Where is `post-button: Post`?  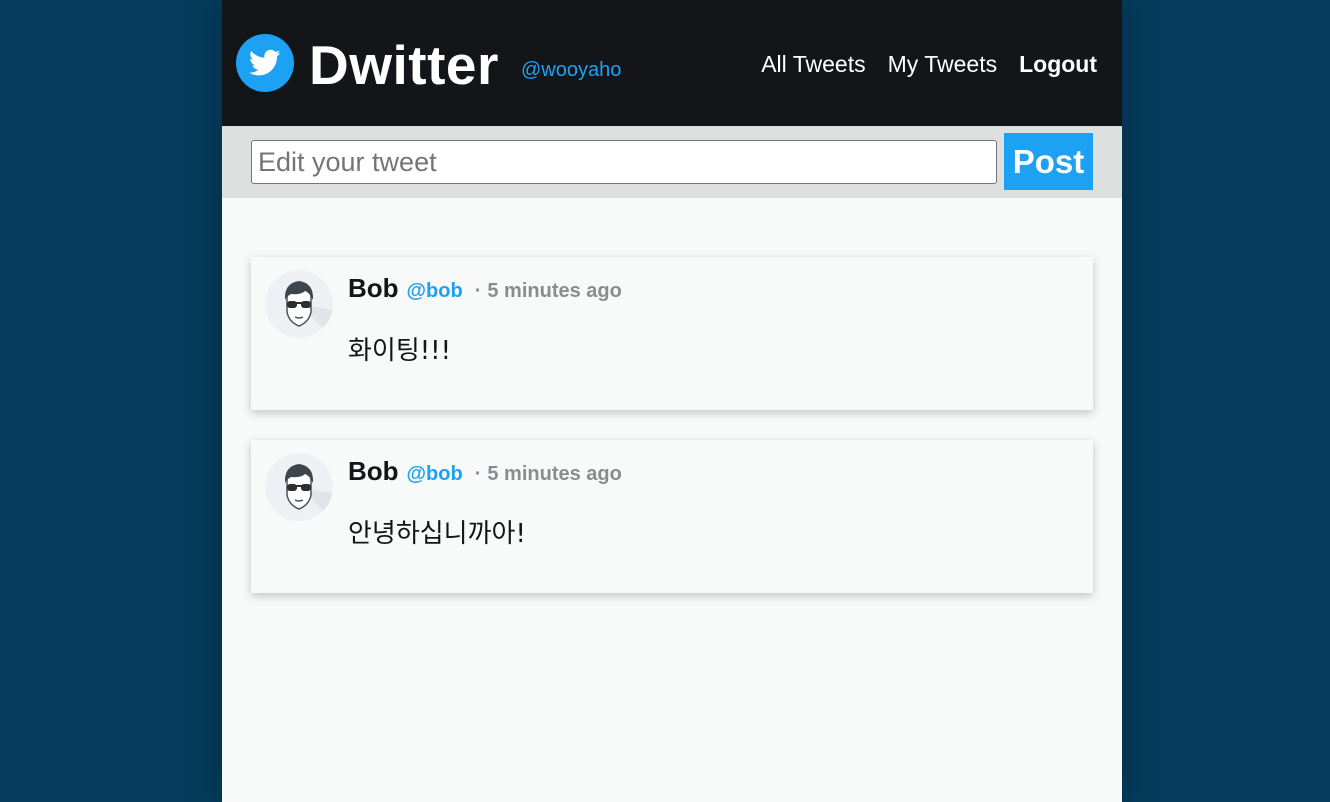 post-button: Post is located at coordinates (1048, 161).